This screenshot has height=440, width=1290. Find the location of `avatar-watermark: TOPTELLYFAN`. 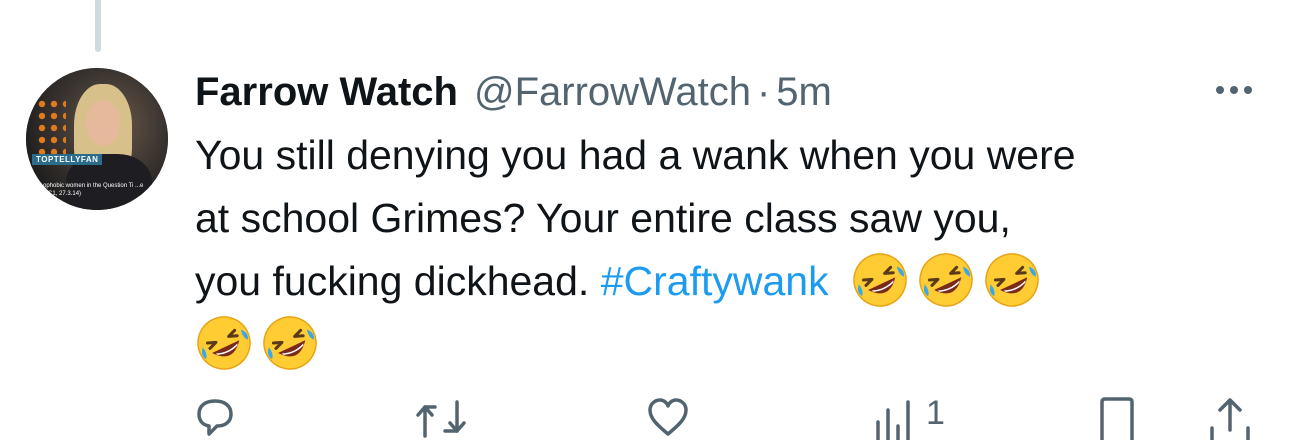

avatar-watermark: TOPTELLYFAN is located at coordinates (67, 159).